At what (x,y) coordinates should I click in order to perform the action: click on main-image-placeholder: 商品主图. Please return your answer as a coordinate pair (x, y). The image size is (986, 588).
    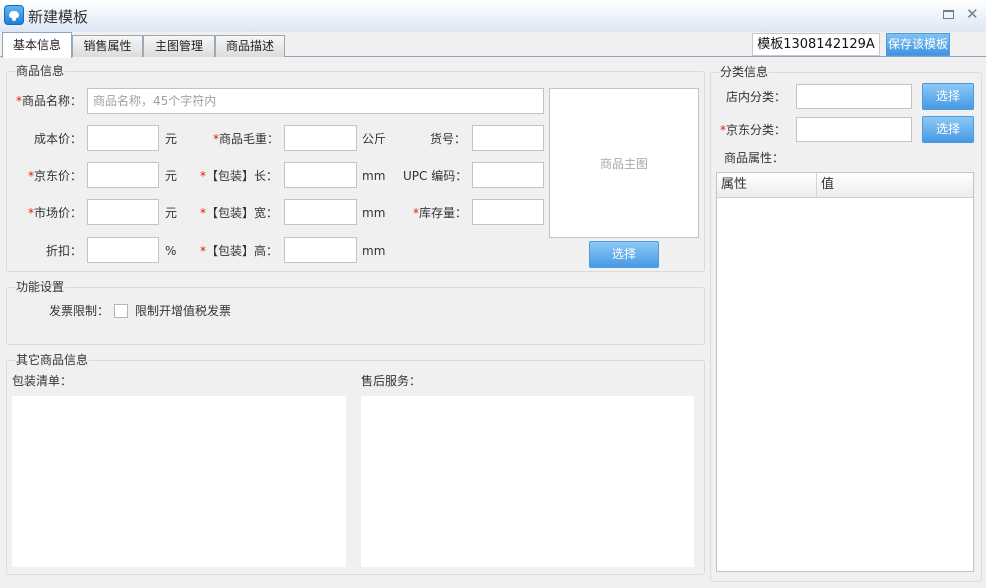
    Looking at the image, I should click on (623, 164).